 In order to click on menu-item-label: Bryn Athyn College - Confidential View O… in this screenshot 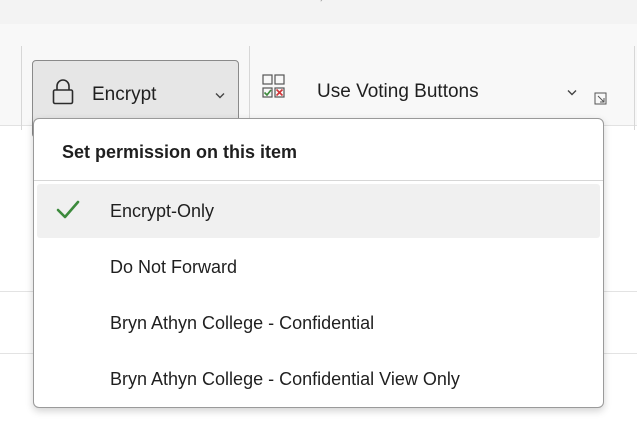, I will do `click(285, 379)`.